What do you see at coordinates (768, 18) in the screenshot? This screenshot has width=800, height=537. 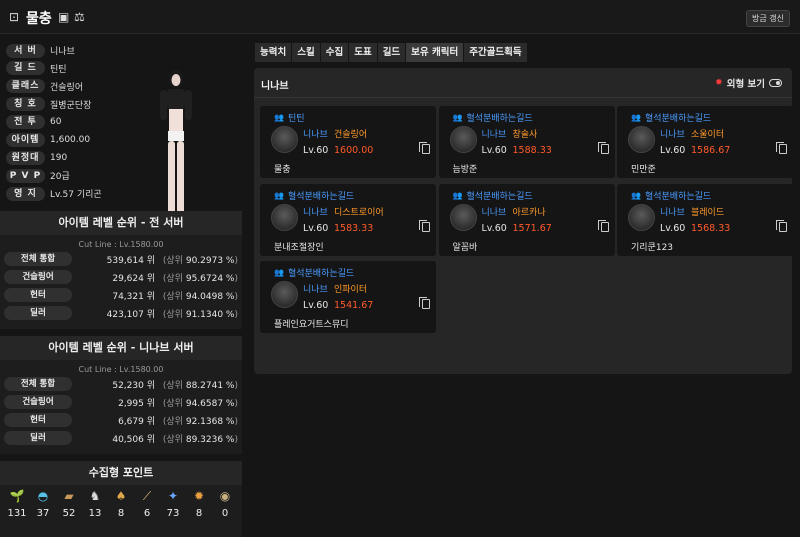 I see `refresh-button: 방금 갱신` at bounding box center [768, 18].